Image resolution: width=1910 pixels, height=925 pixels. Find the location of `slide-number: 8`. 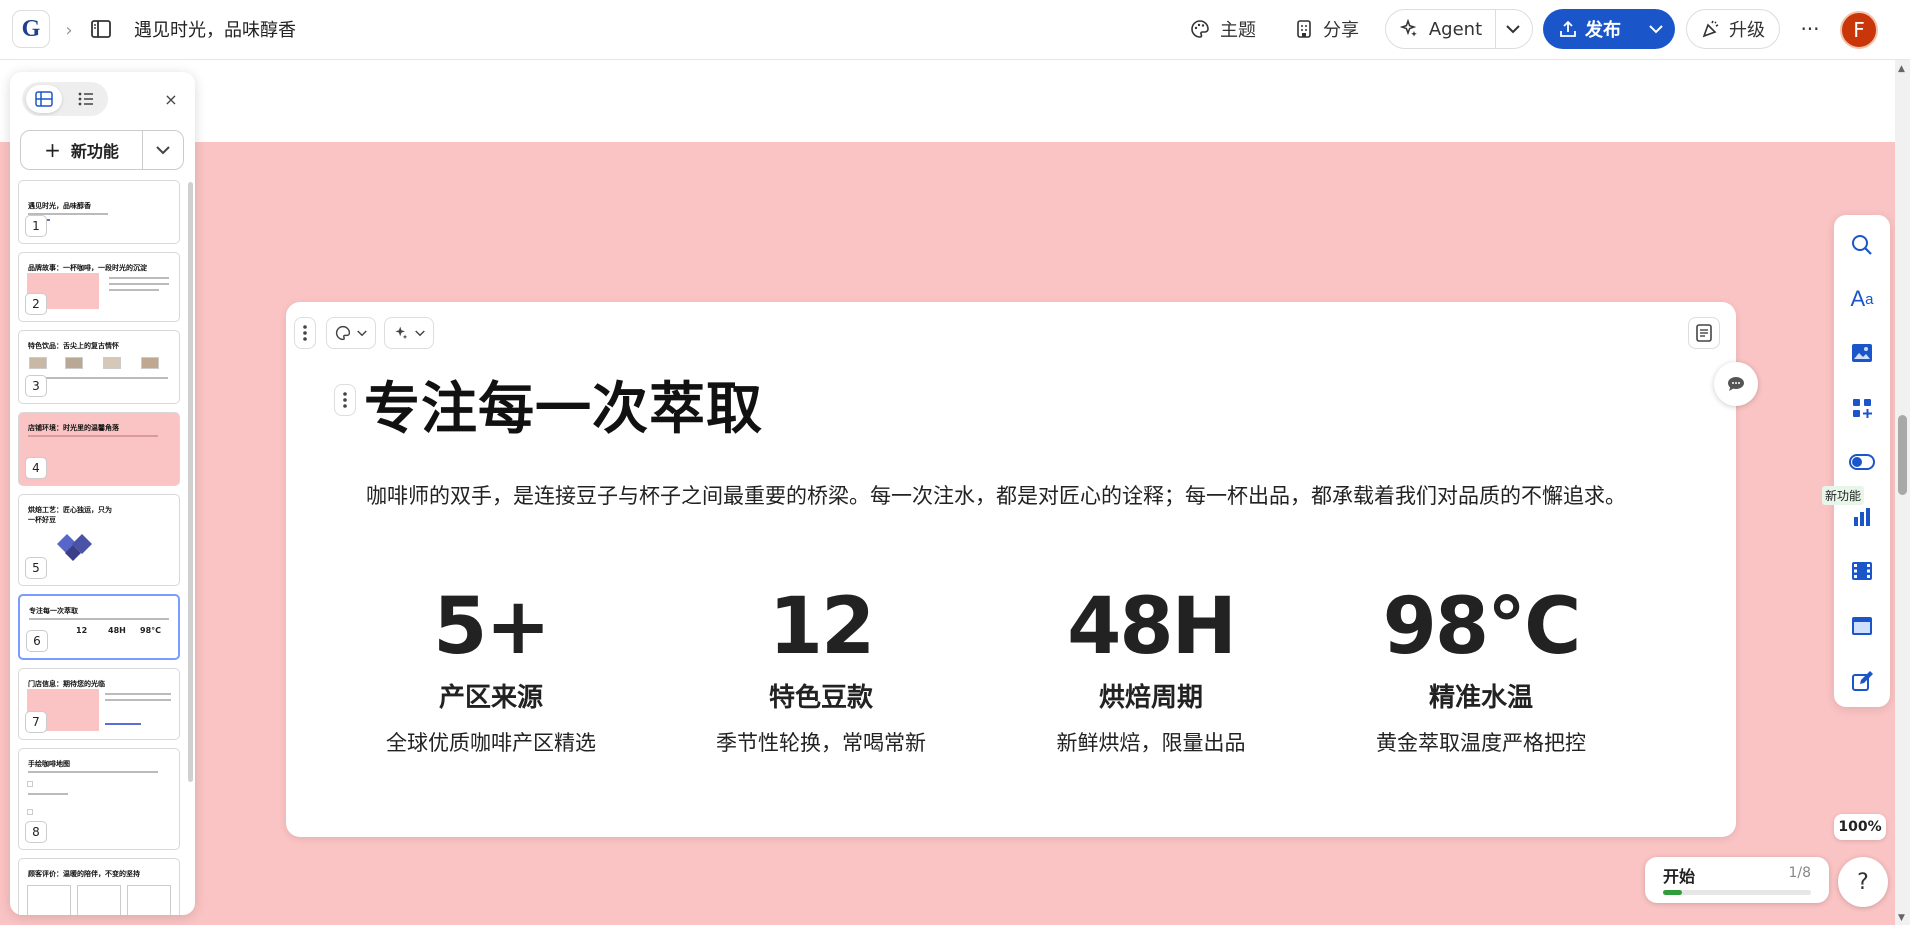

slide-number: 8 is located at coordinates (36, 832).